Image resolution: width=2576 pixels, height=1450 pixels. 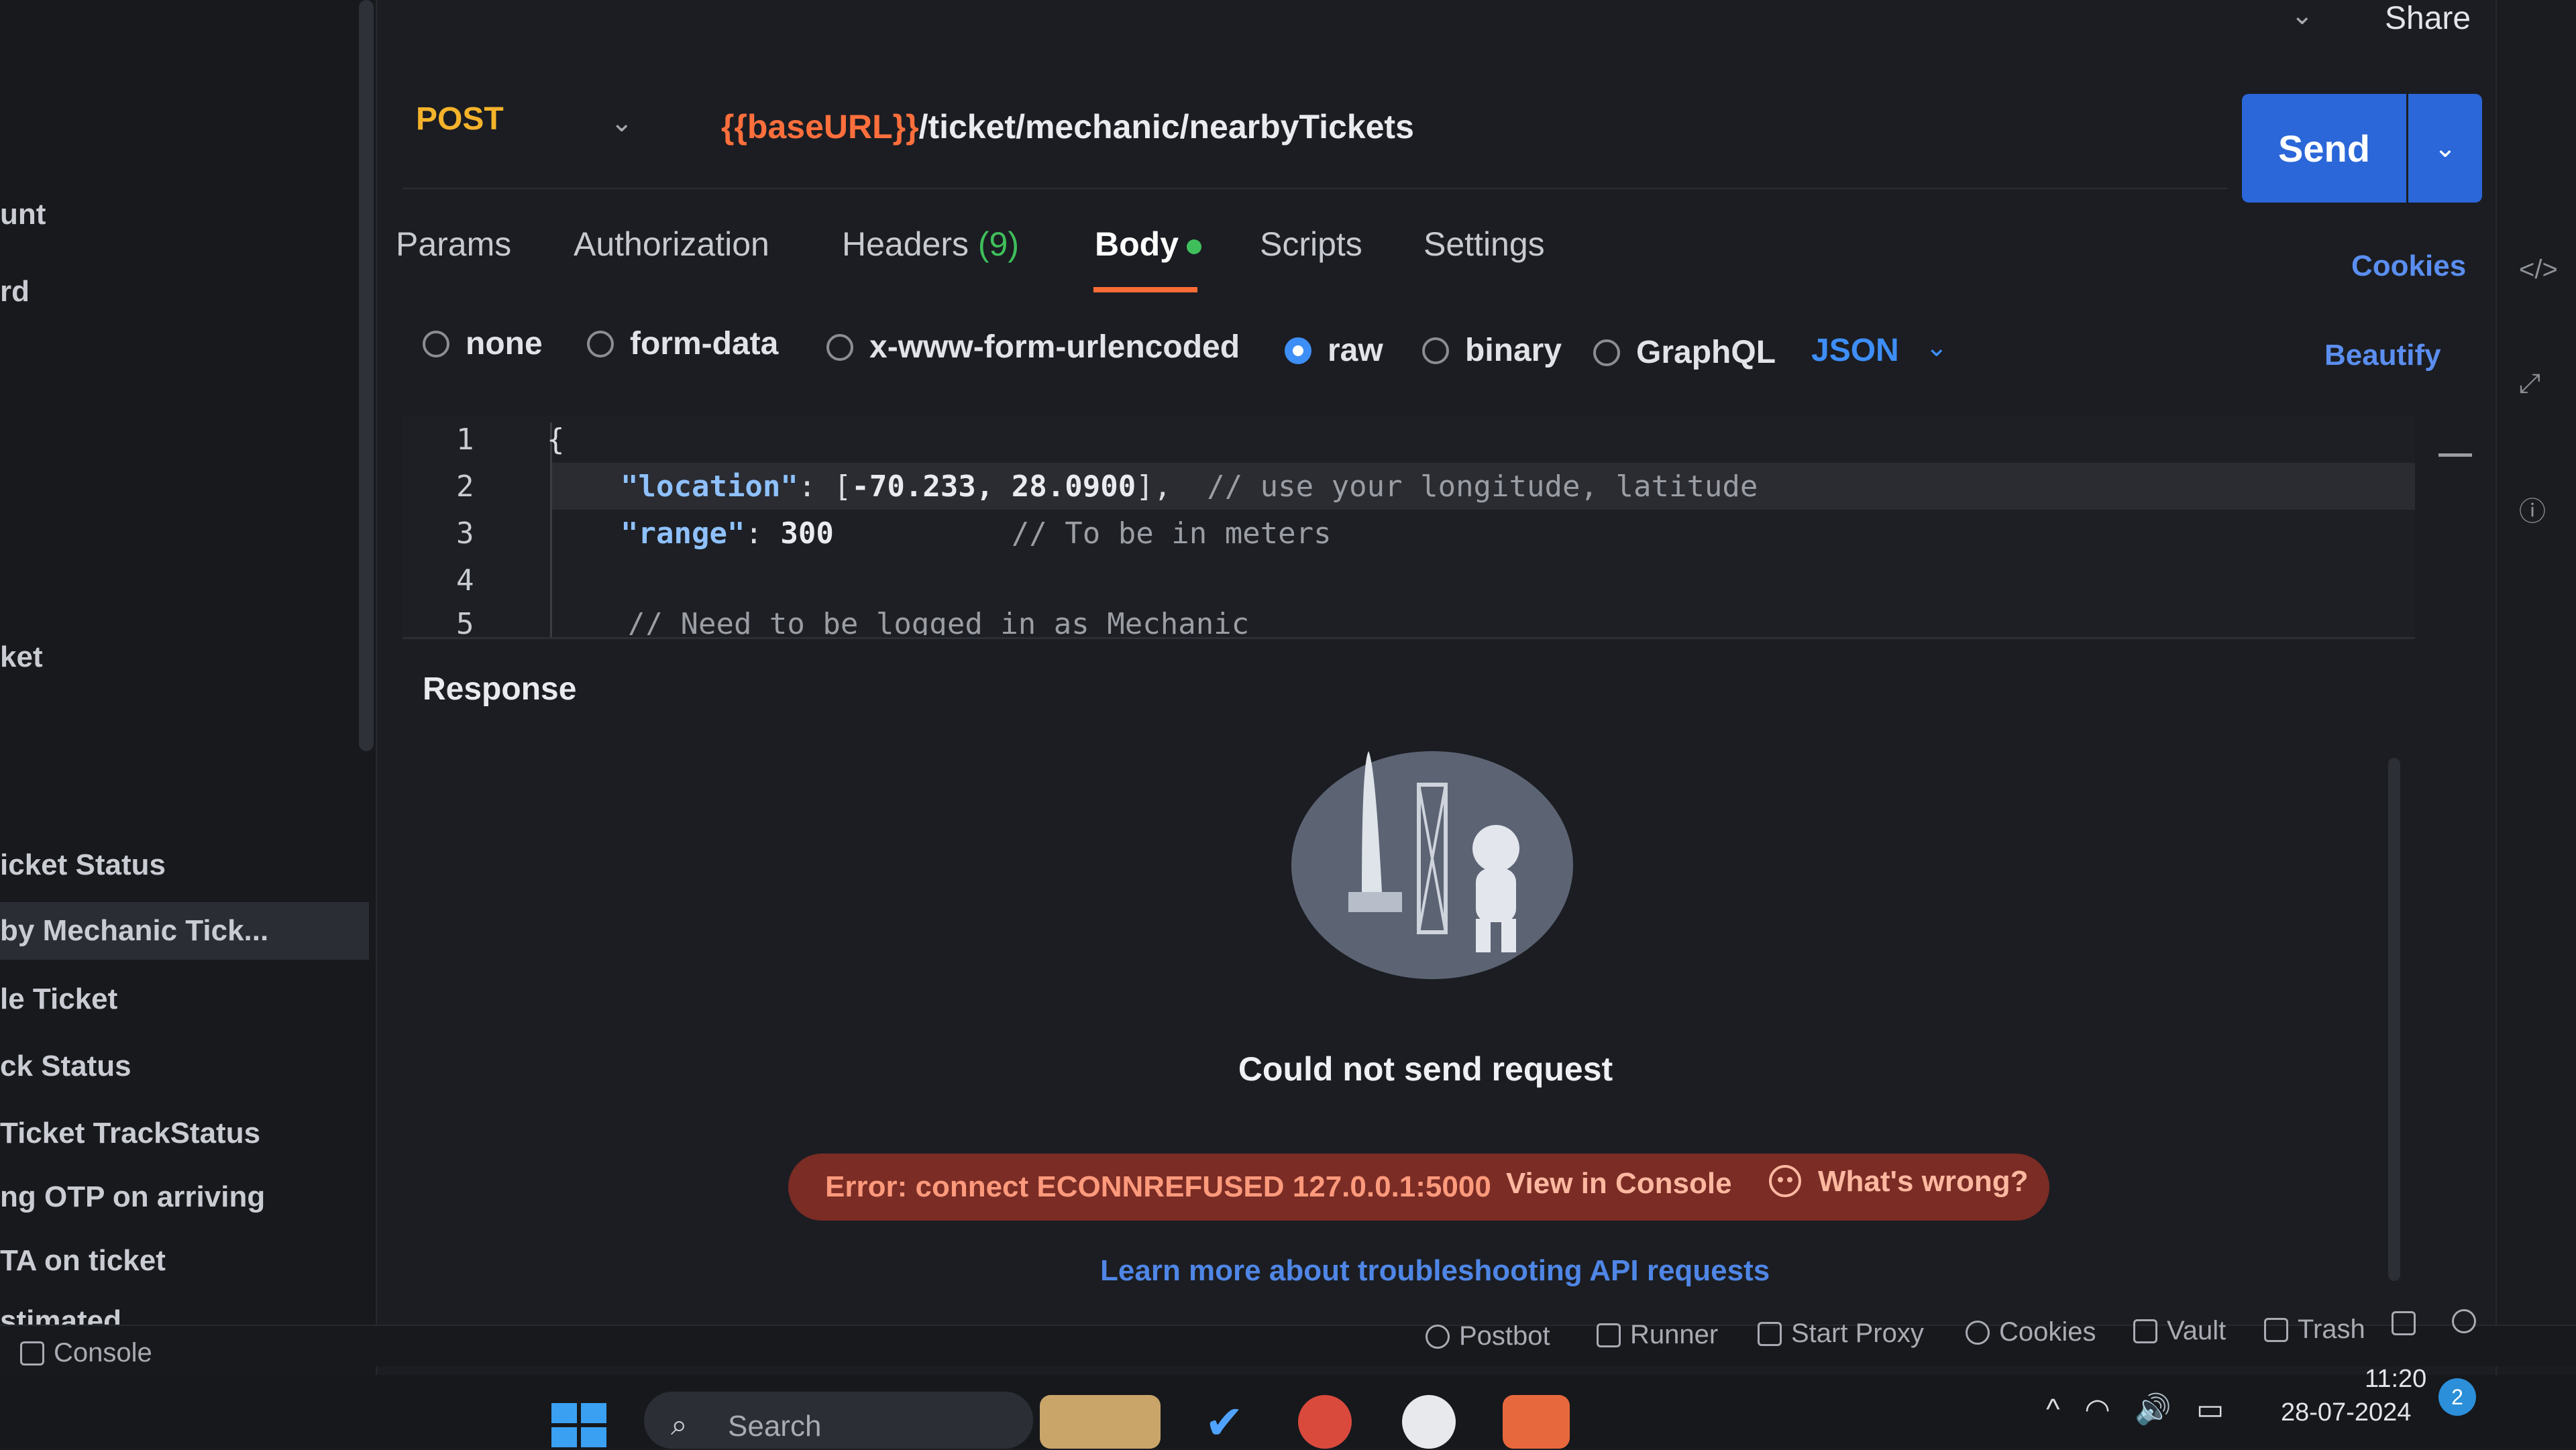 I want to click on sidebar-item: Ticket TrackStatus, so click(x=130, y=1133).